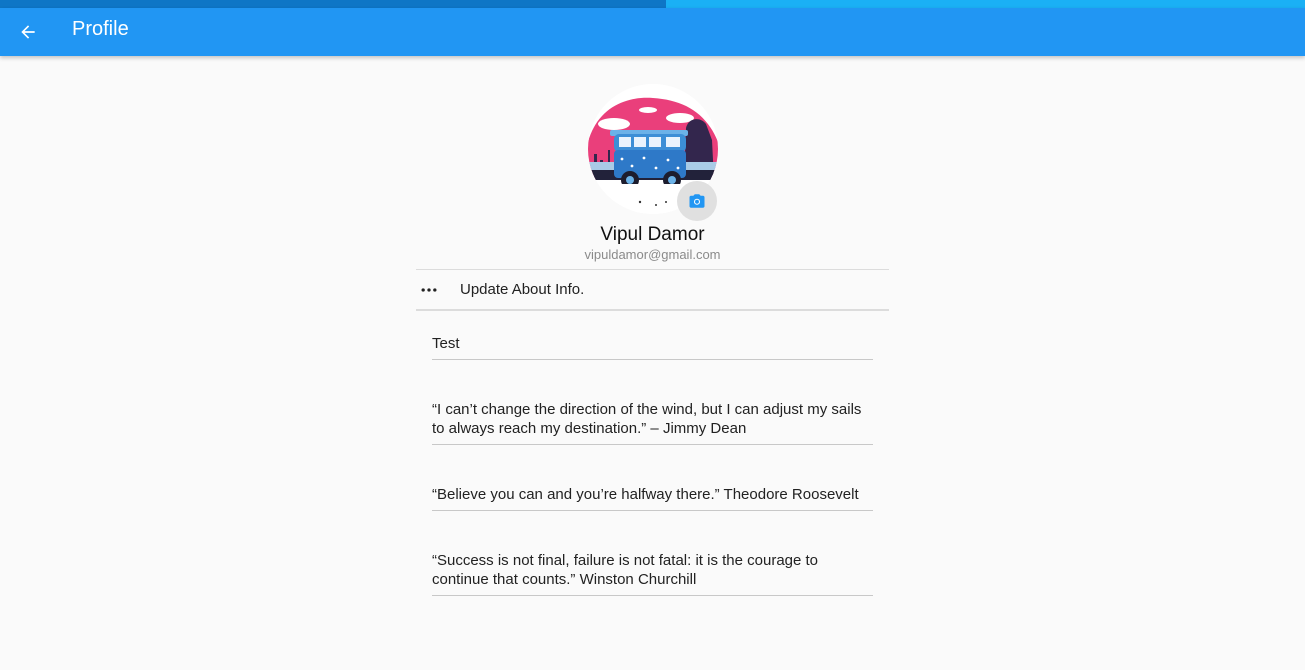 The height and width of the screenshot is (670, 1305). What do you see at coordinates (429, 289) in the screenshot?
I see `more-horiz-icon` at bounding box center [429, 289].